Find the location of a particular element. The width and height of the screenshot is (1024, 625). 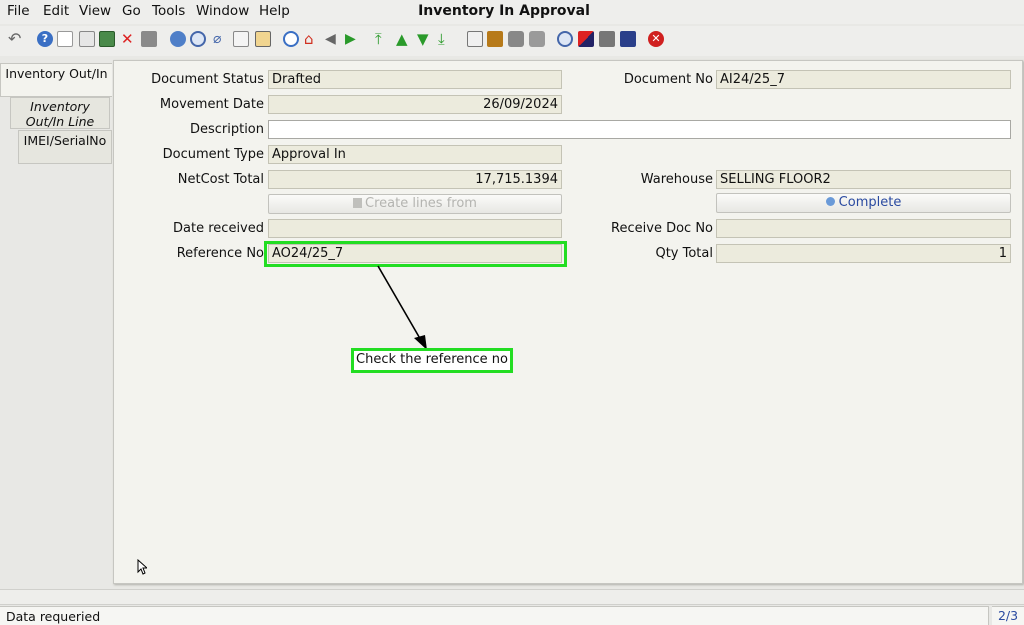

separator-strip is located at coordinates (512, 597).